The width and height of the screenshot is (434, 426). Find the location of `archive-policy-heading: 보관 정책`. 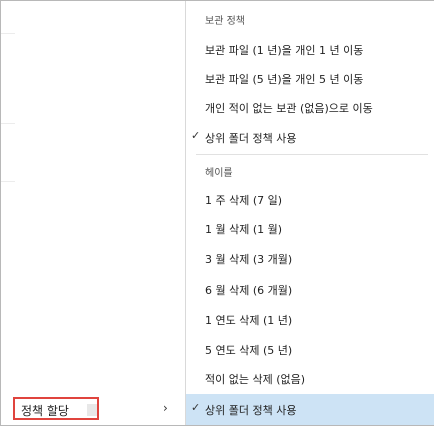

archive-policy-heading: 보관 정책 is located at coordinates (310, 18).